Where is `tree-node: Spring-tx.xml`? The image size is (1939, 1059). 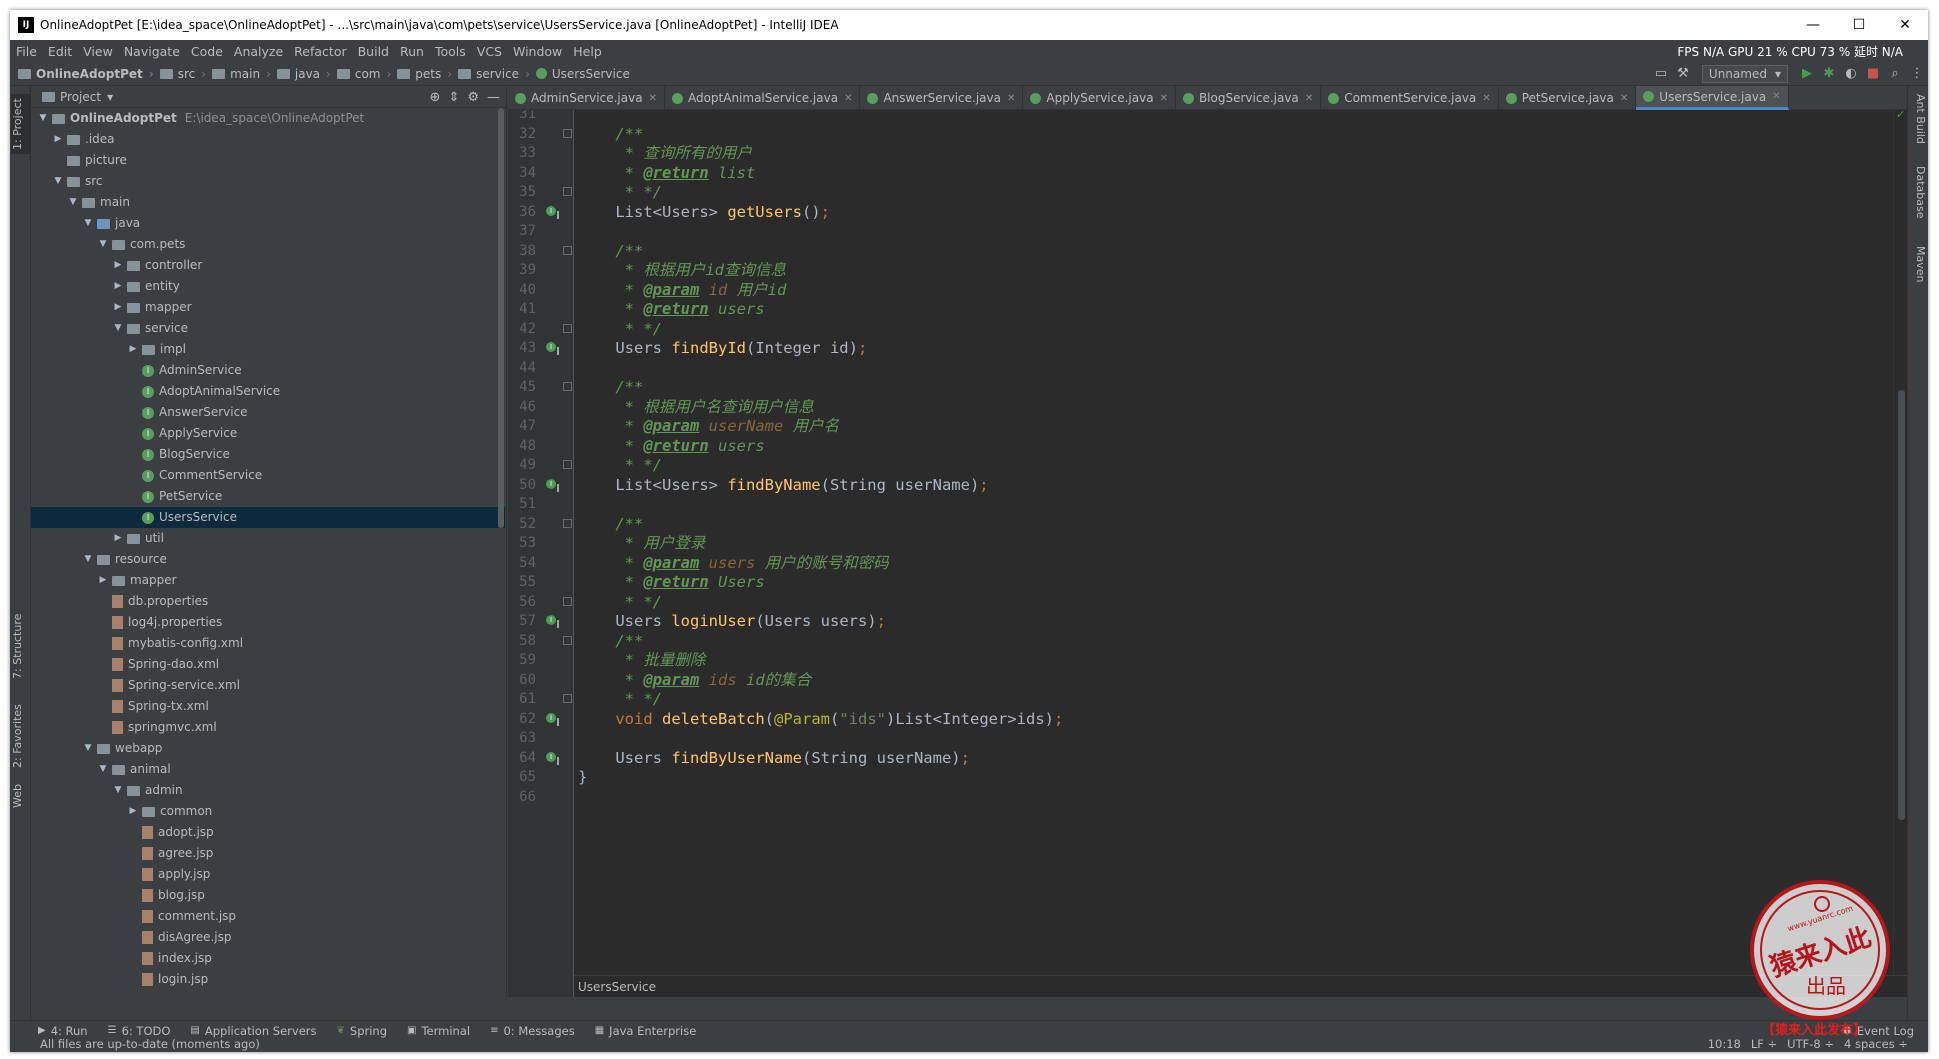 tree-node: Spring-tx.xml is located at coordinates (268, 706).